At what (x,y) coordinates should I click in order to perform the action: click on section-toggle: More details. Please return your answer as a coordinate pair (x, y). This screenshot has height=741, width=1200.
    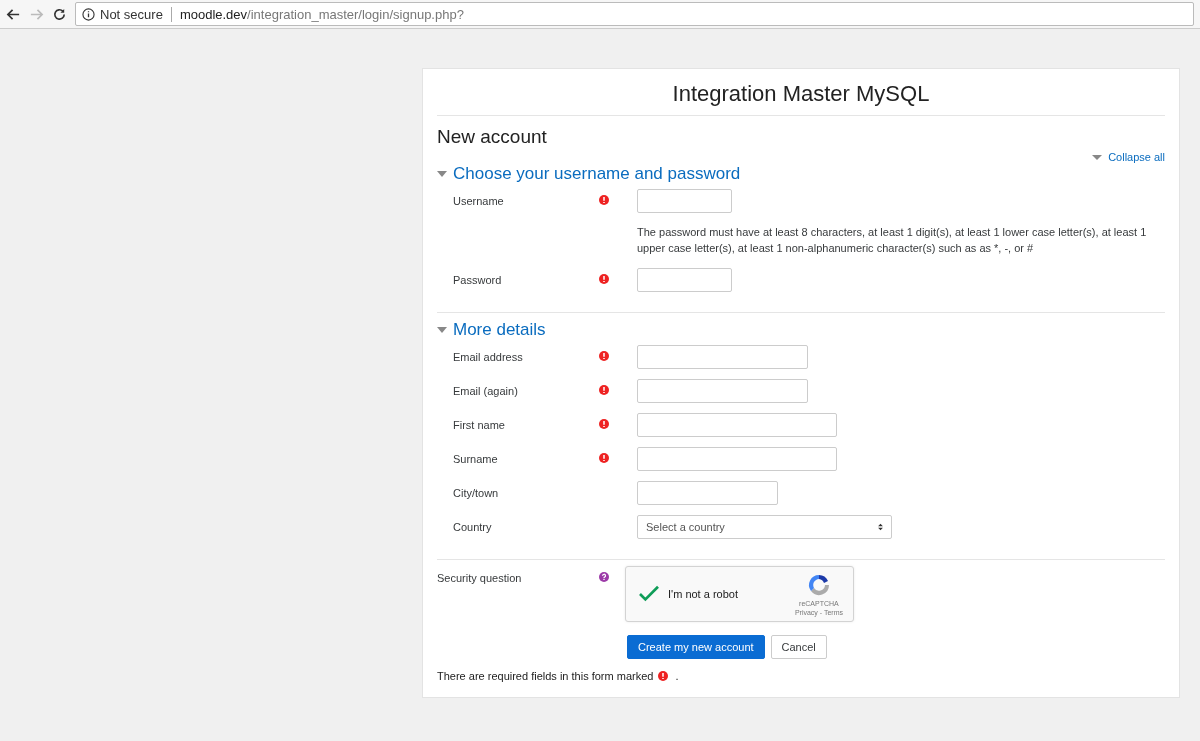
    Looking at the image, I should click on (801, 330).